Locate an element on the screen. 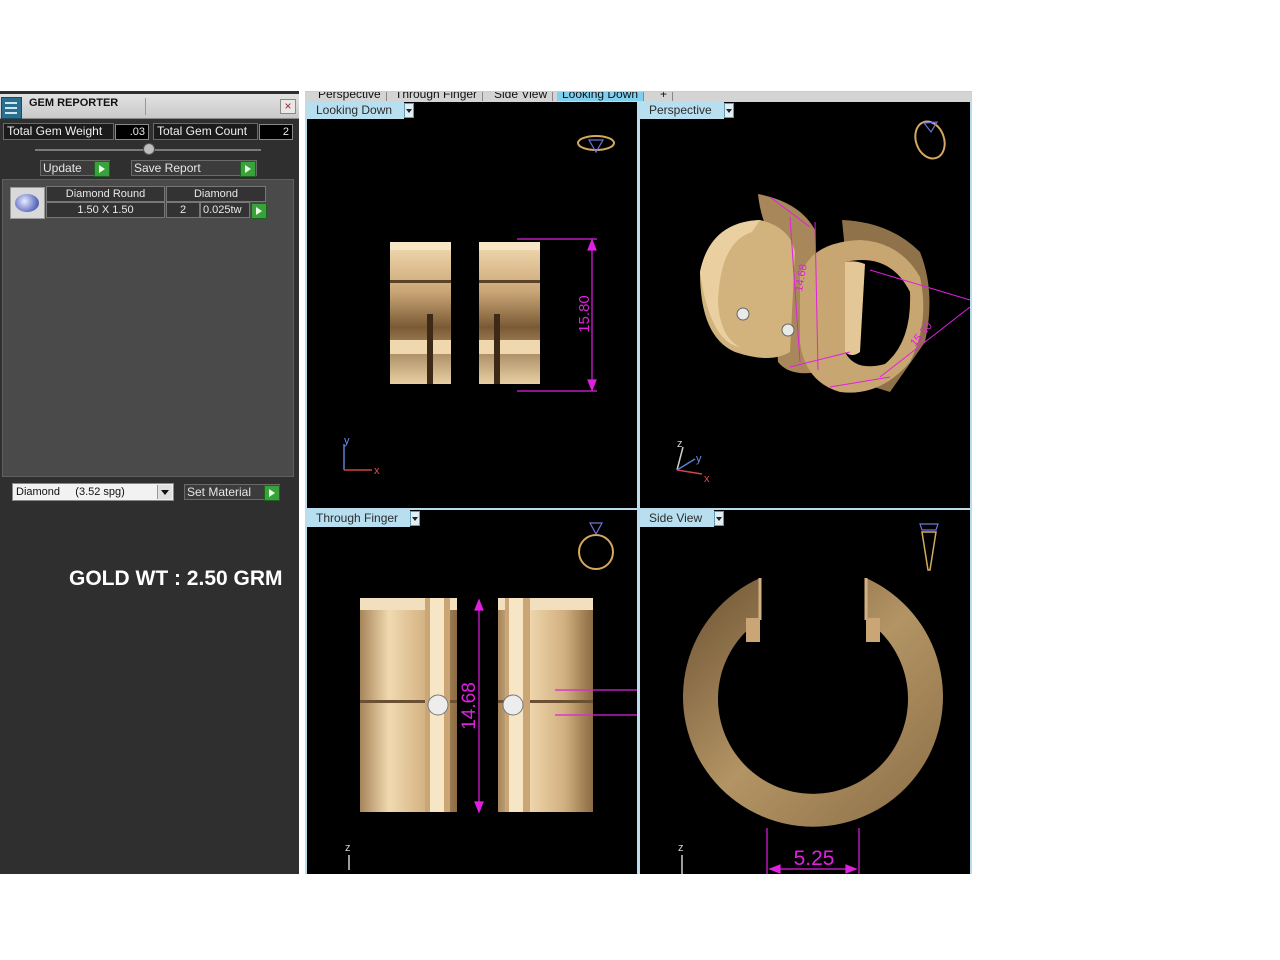 The width and height of the screenshot is (1280, 960). total-gem-count-label: Total Gem Count is located at coordinates (205, 131).